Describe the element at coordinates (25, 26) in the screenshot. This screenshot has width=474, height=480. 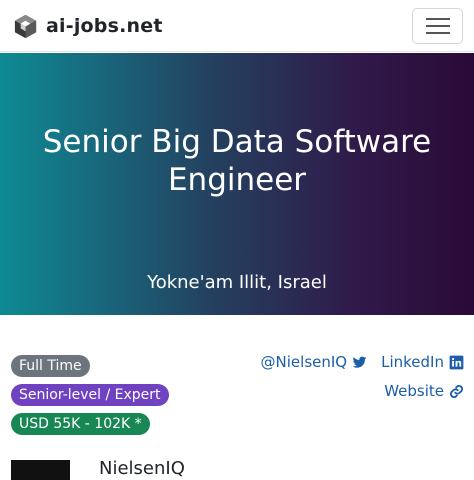
I see `cube-logo-icon` at that location.